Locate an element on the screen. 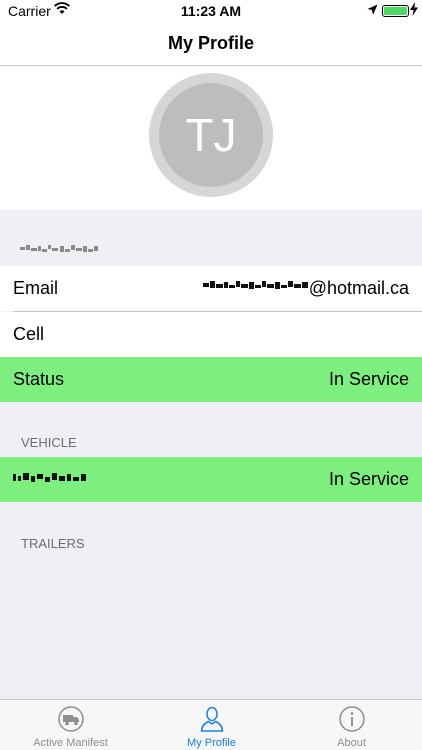 The height and width of the screenshot is (750, 422). cell-row: Cell is located at coordinates (211, 334).